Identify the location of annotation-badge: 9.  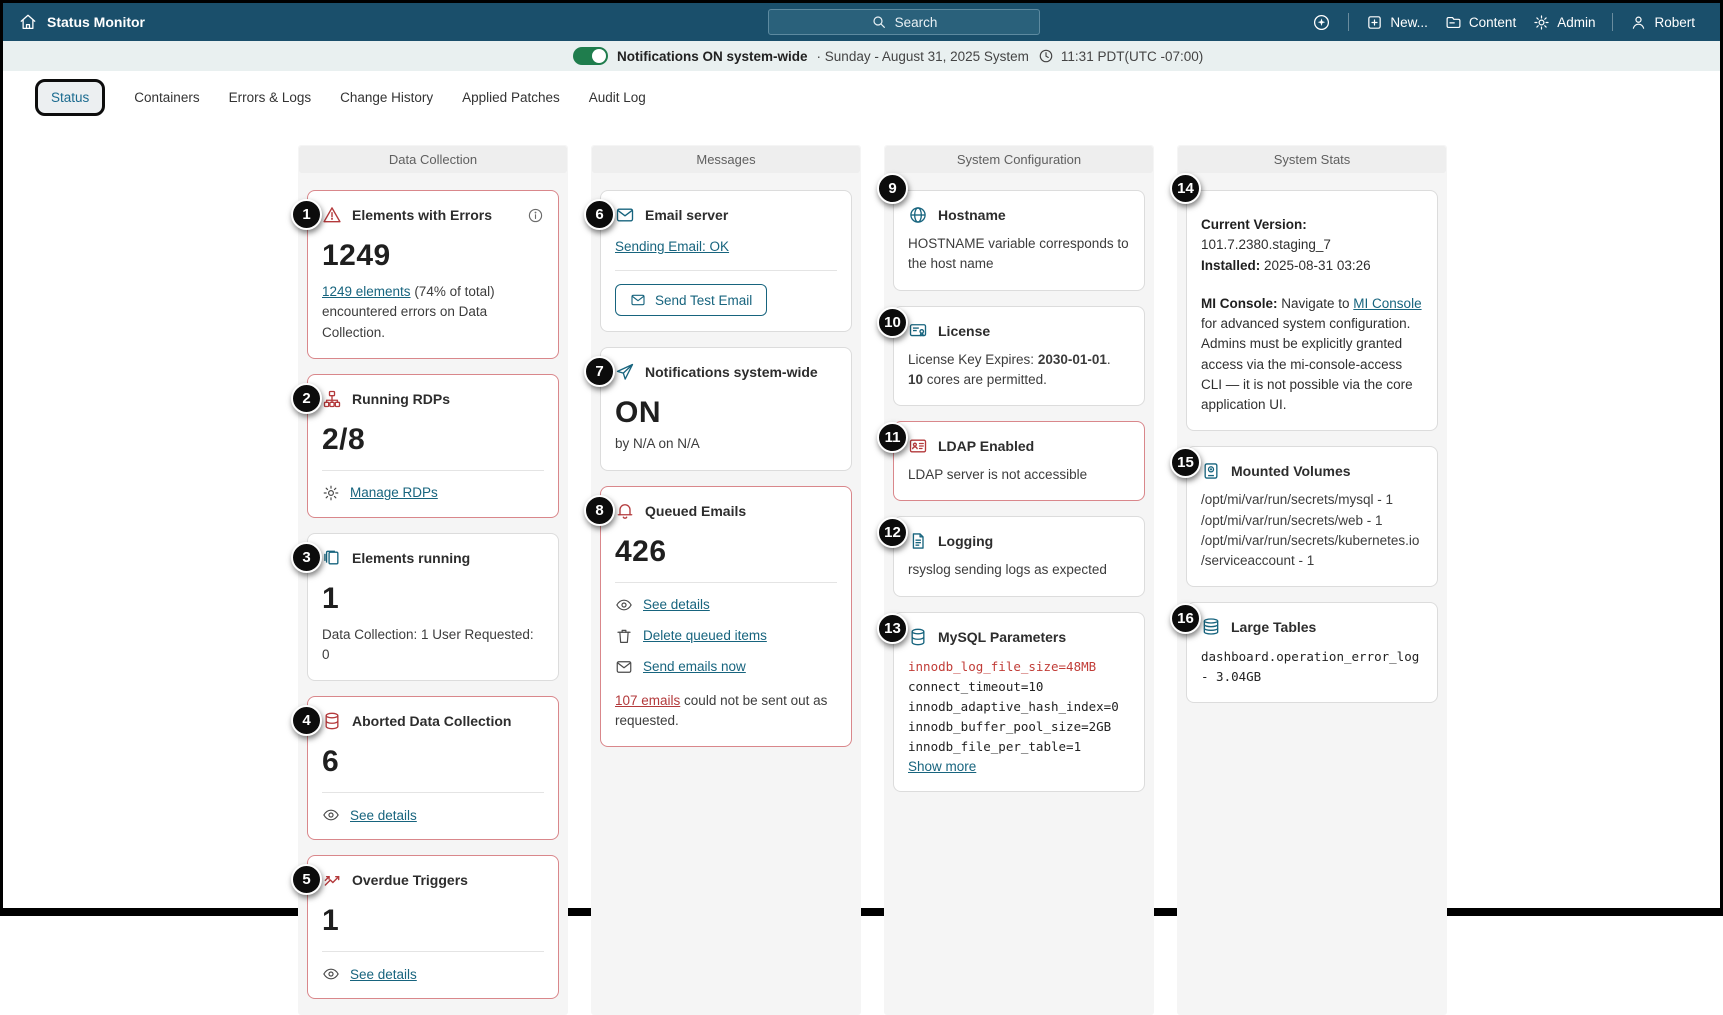
(892, 188).